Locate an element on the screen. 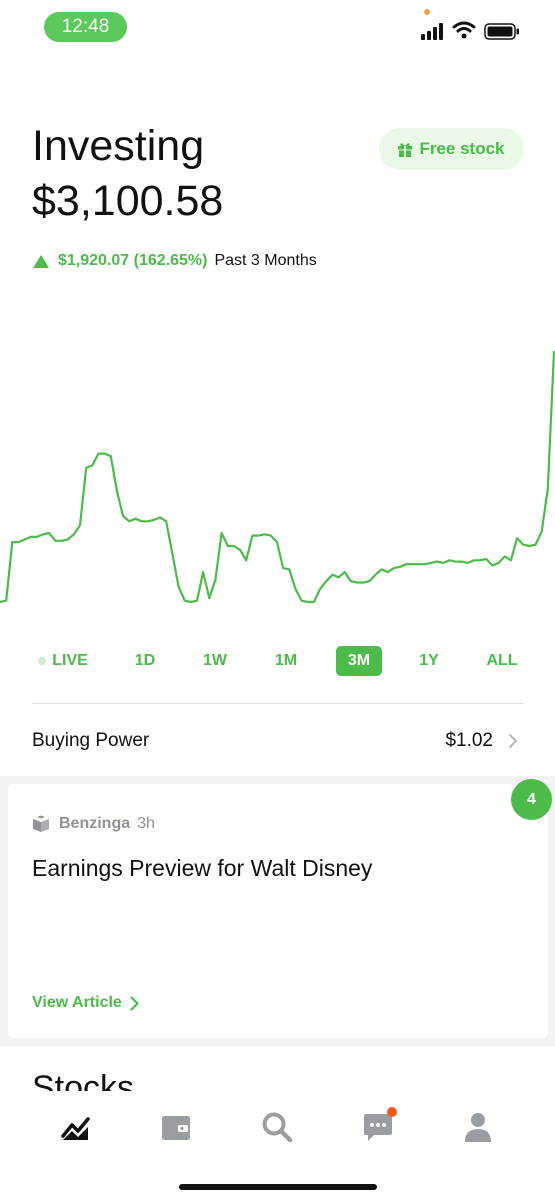 Image resolution: width=555 pixels, height=1200 pixels. range-3m: 3M is located at coordinates (359, 661).